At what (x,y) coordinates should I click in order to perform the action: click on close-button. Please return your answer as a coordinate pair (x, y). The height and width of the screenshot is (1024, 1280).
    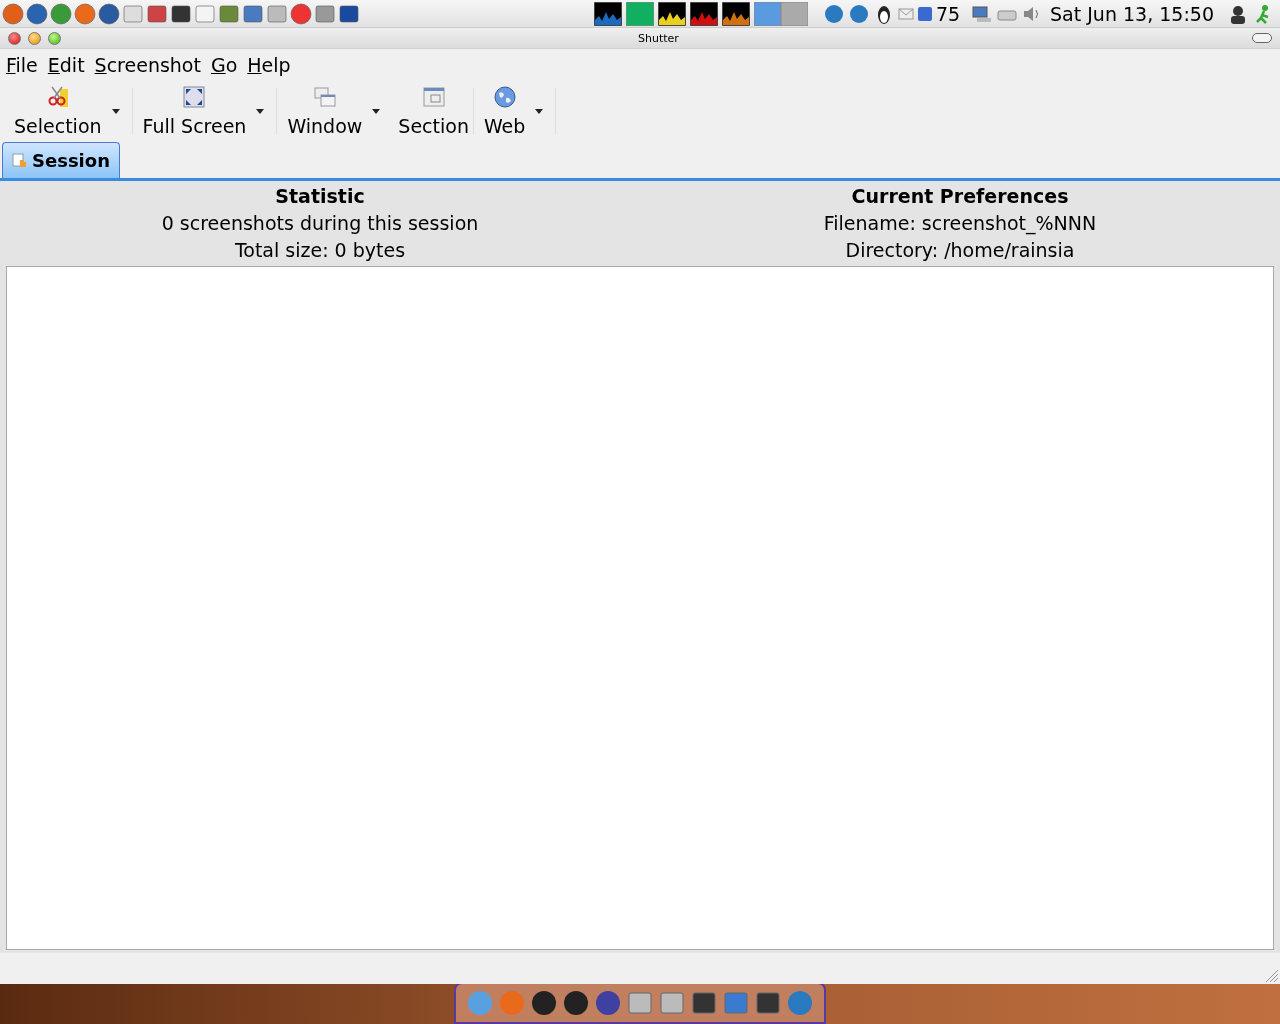
    Looking at the image, I should click on (14, 38).